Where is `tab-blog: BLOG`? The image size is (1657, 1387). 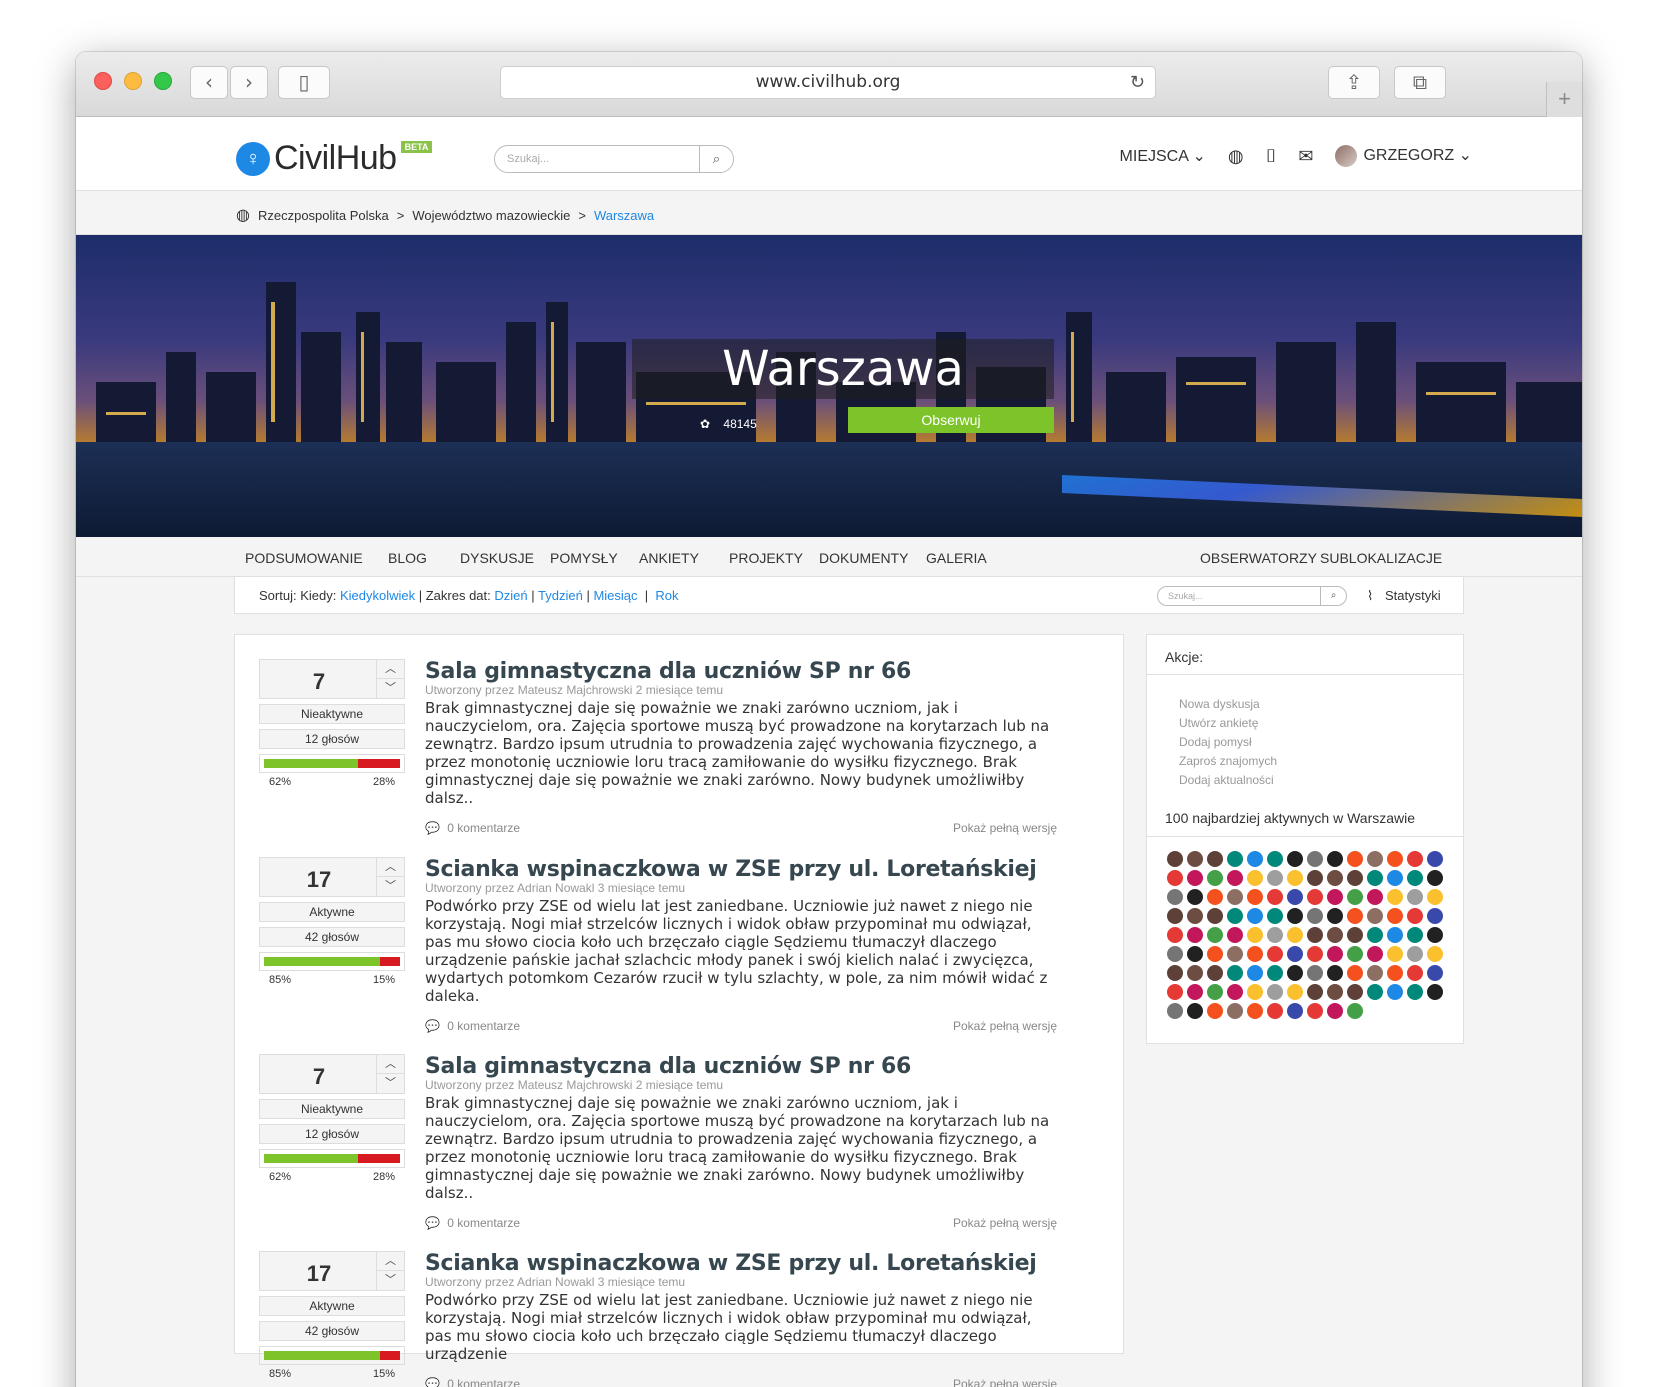
tab-blog: BLOG is located at coordinates (407, 558).